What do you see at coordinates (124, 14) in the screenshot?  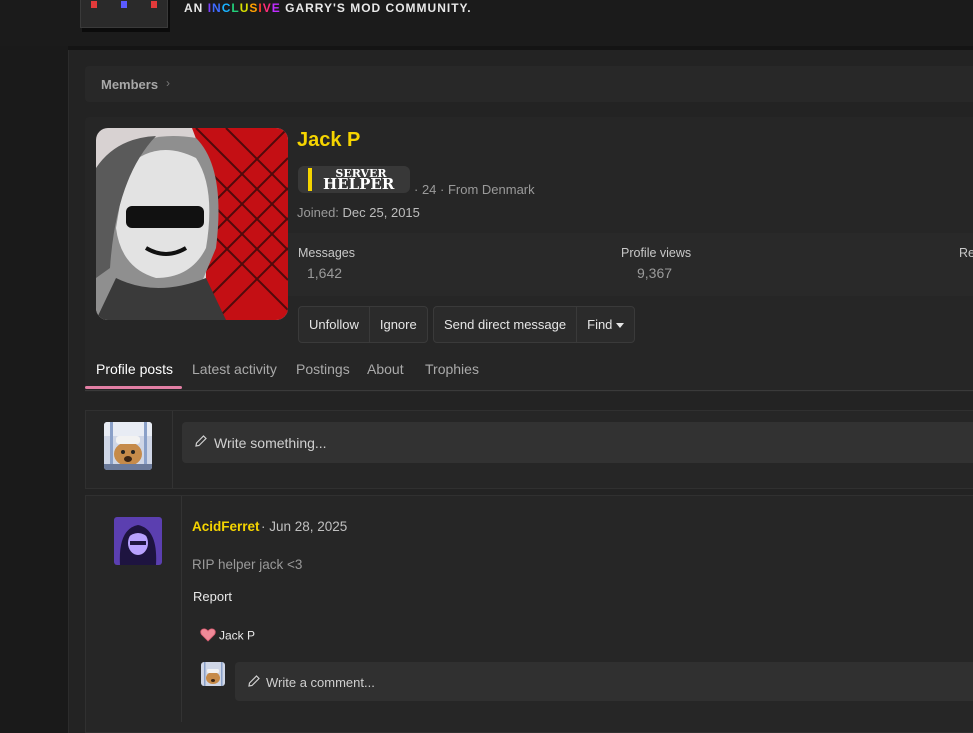 I see `site-logo` at bounding box center [124, 14].